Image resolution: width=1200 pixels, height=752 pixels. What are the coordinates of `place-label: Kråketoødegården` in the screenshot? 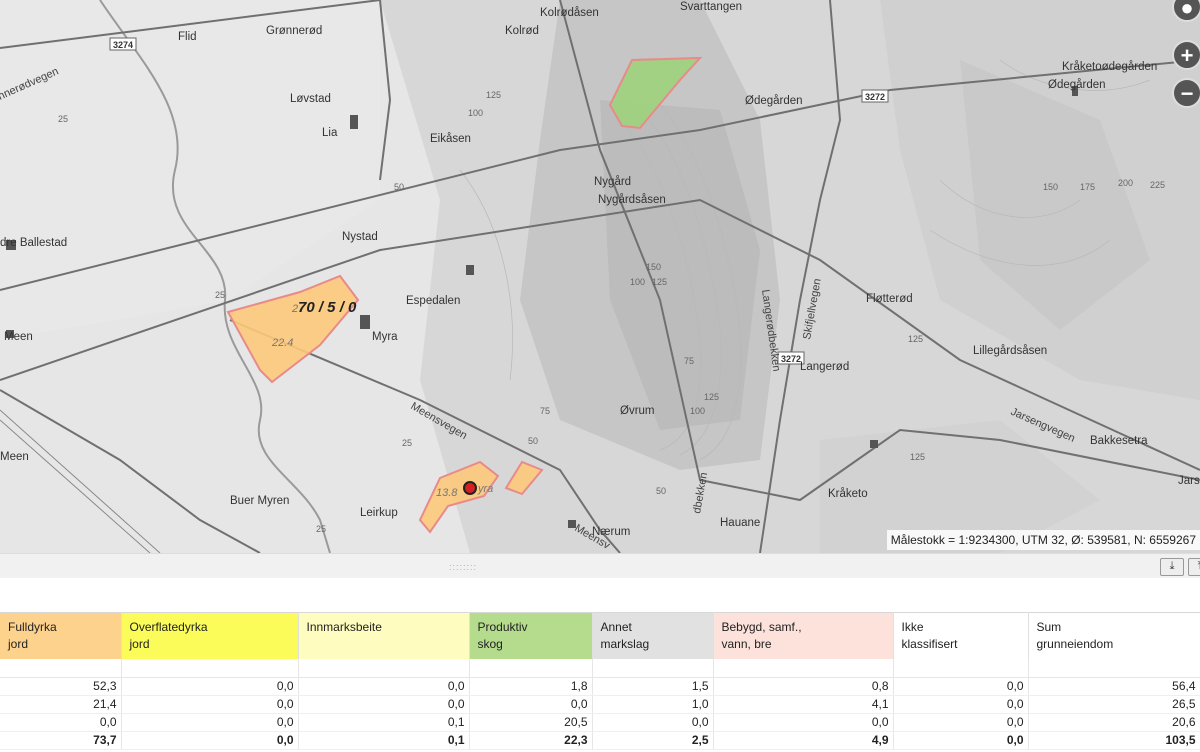 It's located at (1109, 67).